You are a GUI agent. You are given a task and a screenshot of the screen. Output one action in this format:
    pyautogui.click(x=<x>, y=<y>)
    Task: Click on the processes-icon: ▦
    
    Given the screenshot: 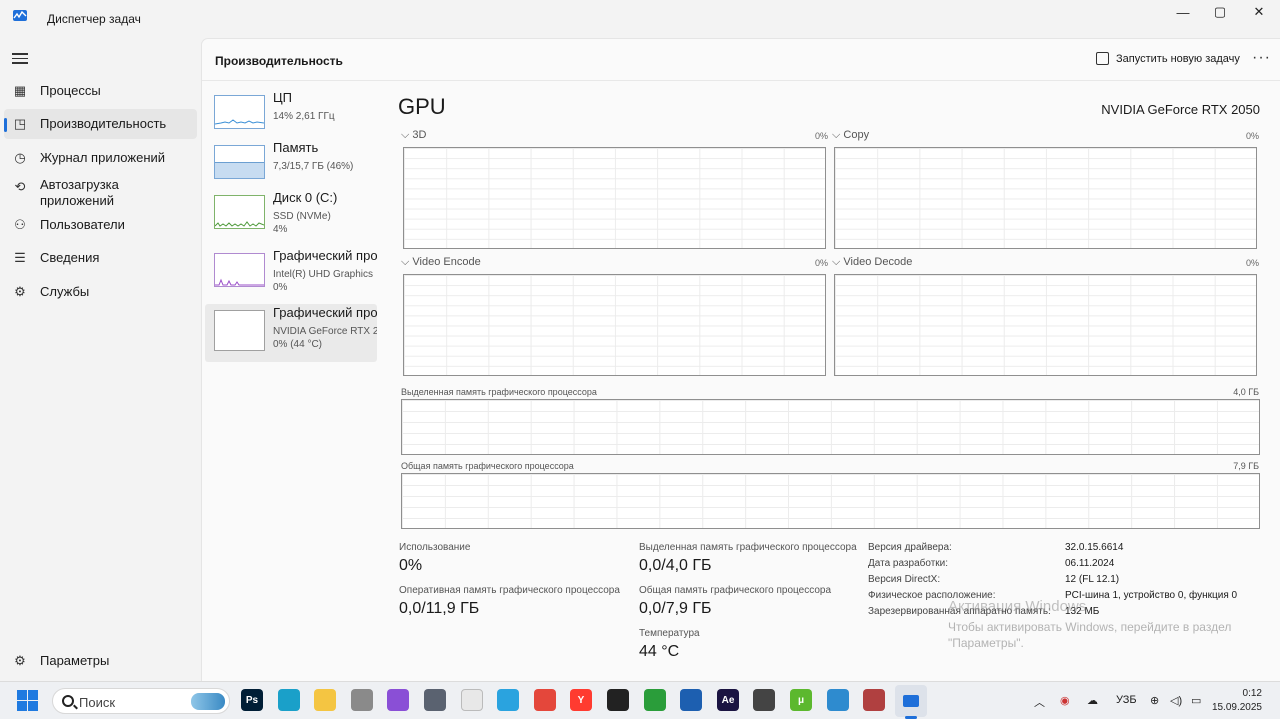 What is the action you would take?
    pyautogui.click(x=20, y=90)
    